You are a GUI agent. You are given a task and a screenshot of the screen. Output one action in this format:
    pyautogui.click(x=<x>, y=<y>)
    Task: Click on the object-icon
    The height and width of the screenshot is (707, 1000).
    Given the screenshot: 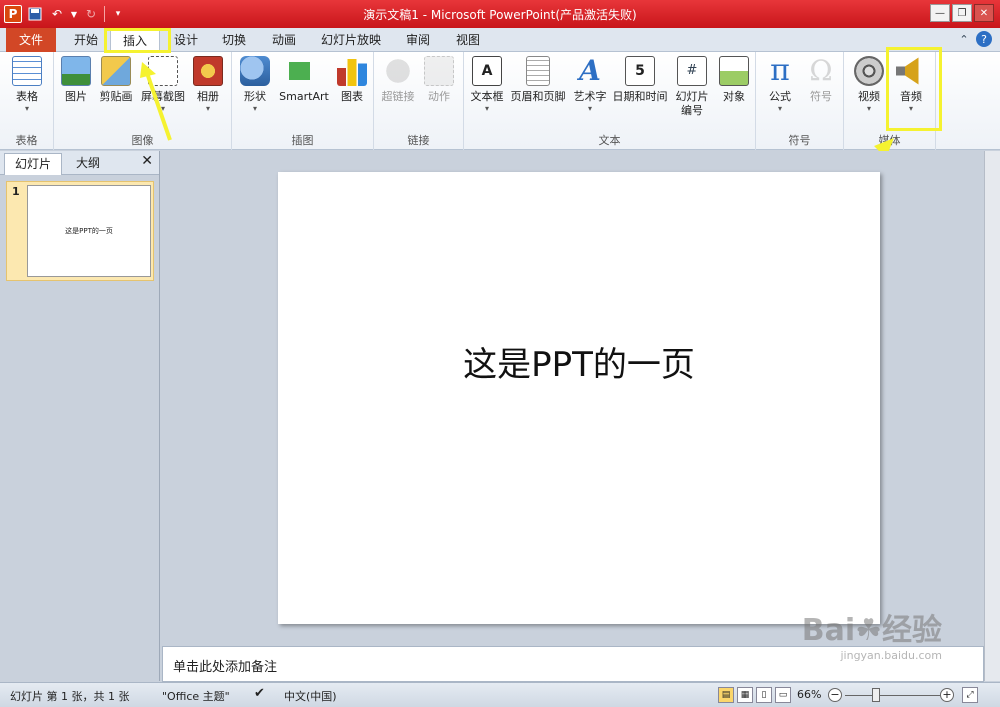 What is the action you would take?
    pyautogui.click(x=734, y=71)
    